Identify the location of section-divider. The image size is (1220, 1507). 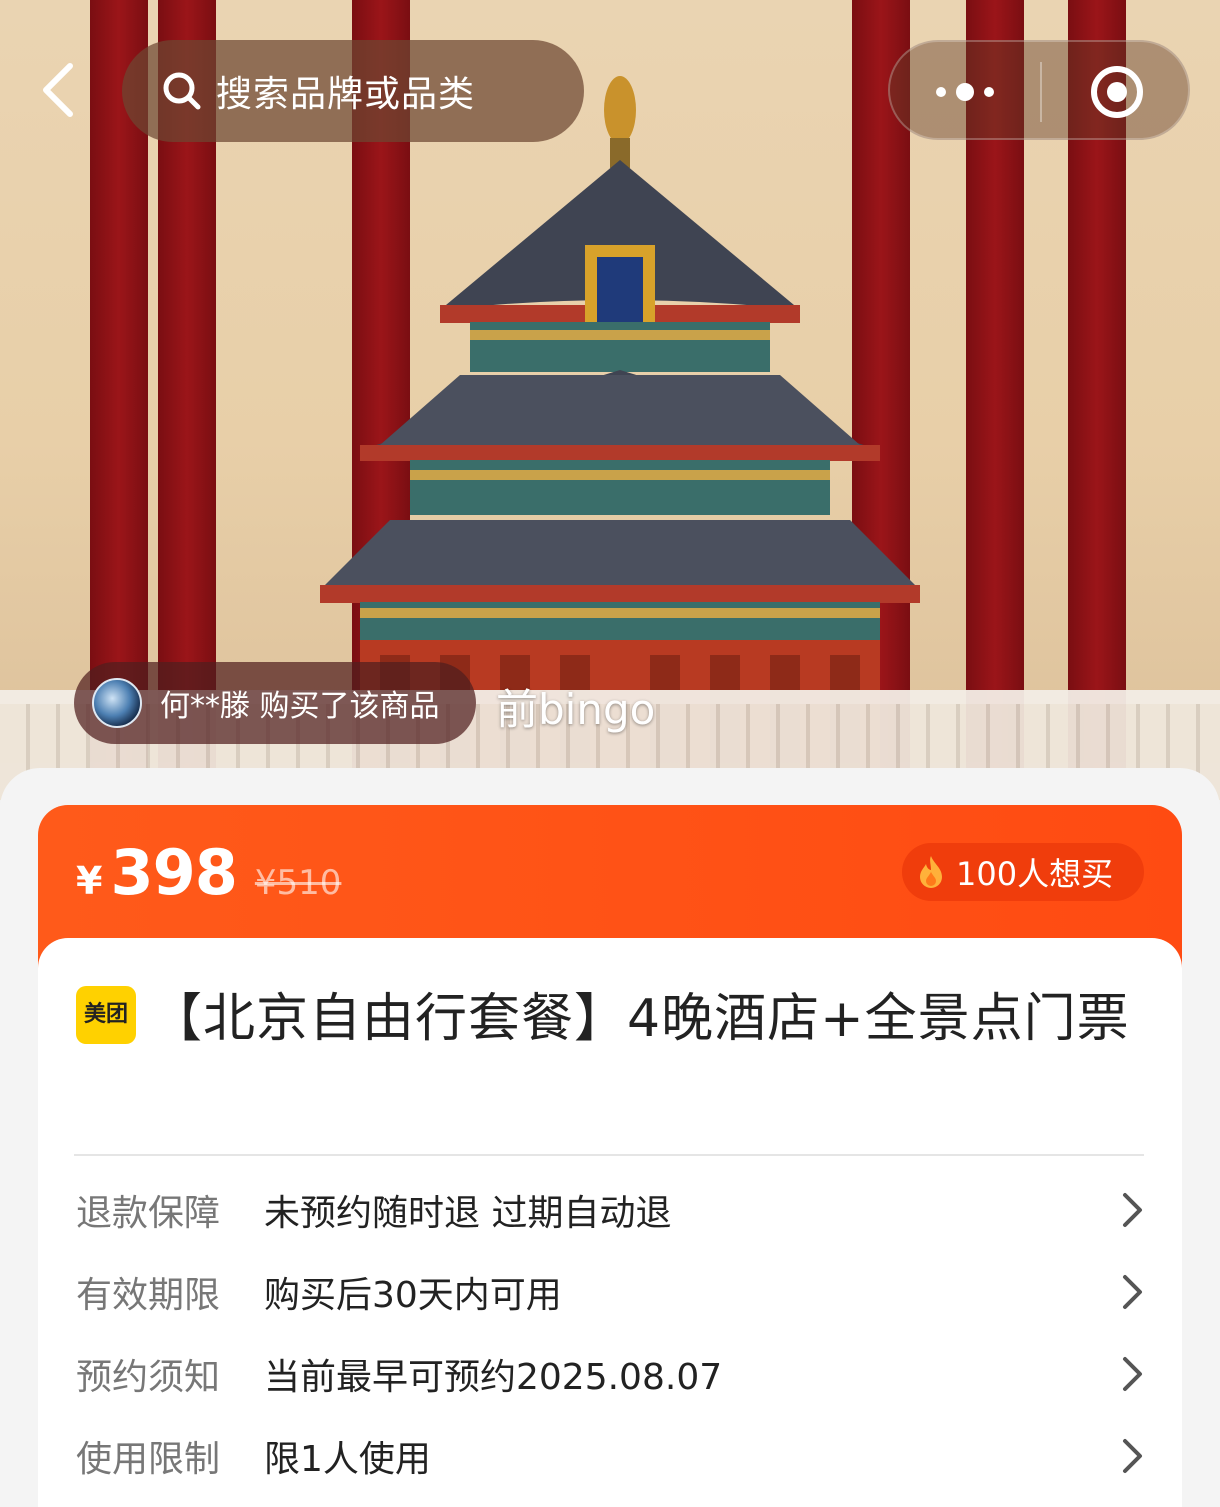
(609, 1155).